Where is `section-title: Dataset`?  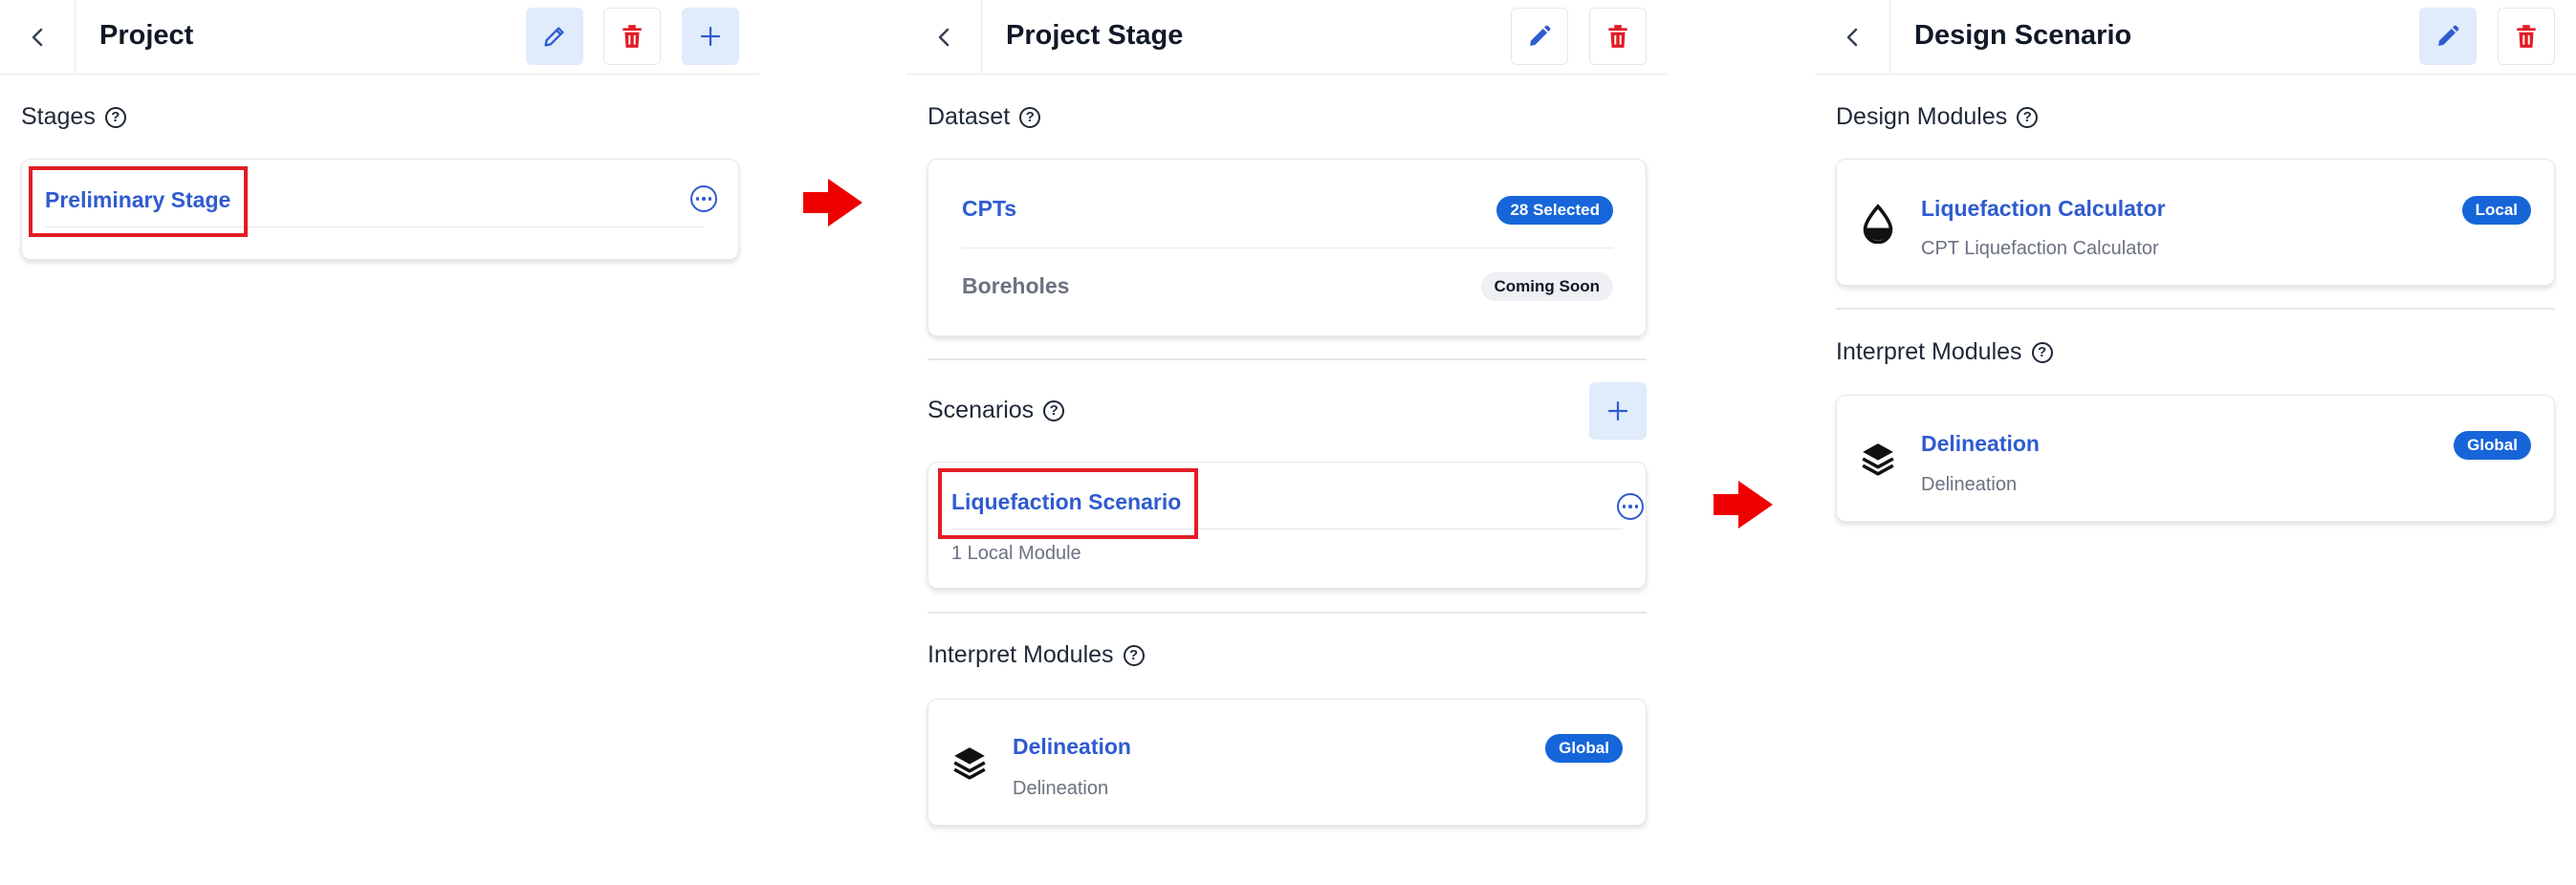 section-title: Dataset is located at coordinates (969, 117).